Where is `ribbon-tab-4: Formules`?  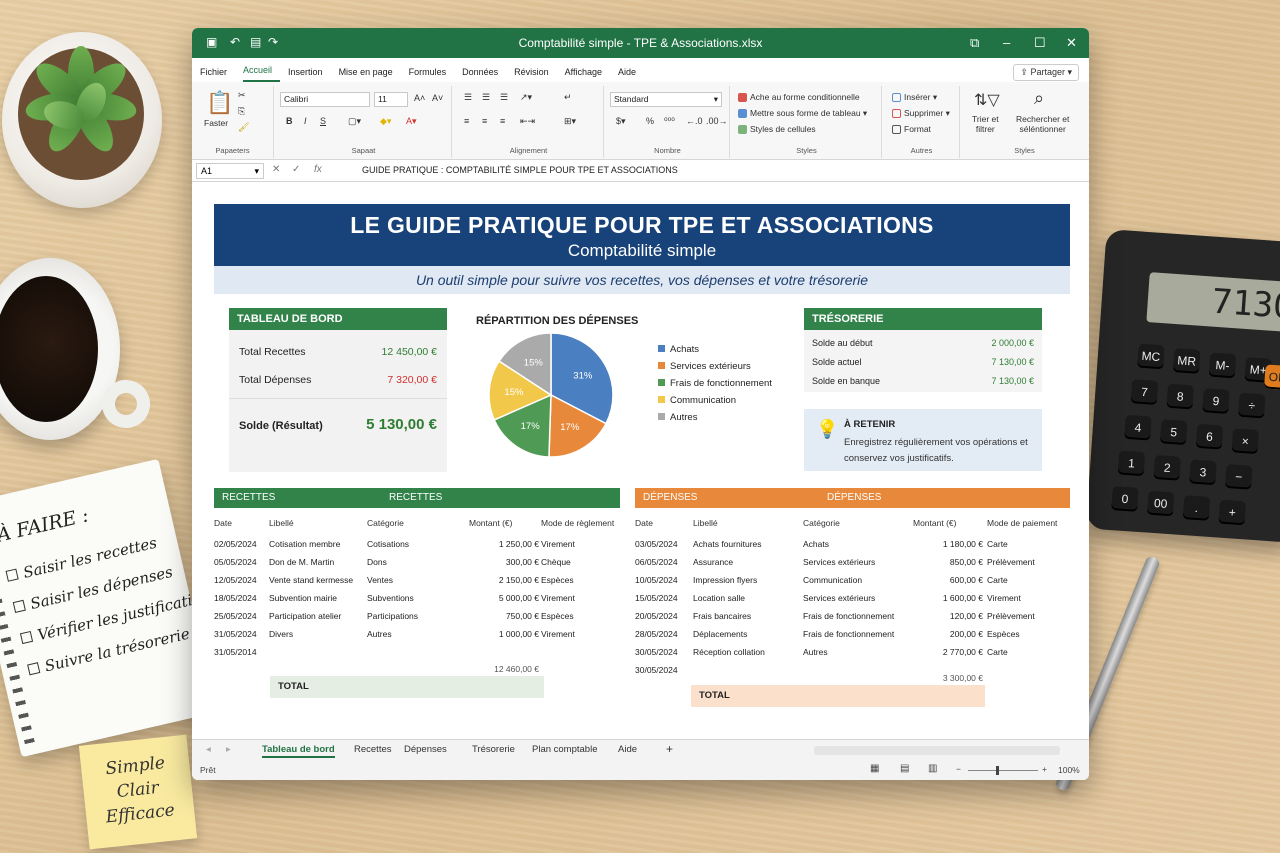 ribbon-tab-4: Formules is located at coordinates (432, 74).